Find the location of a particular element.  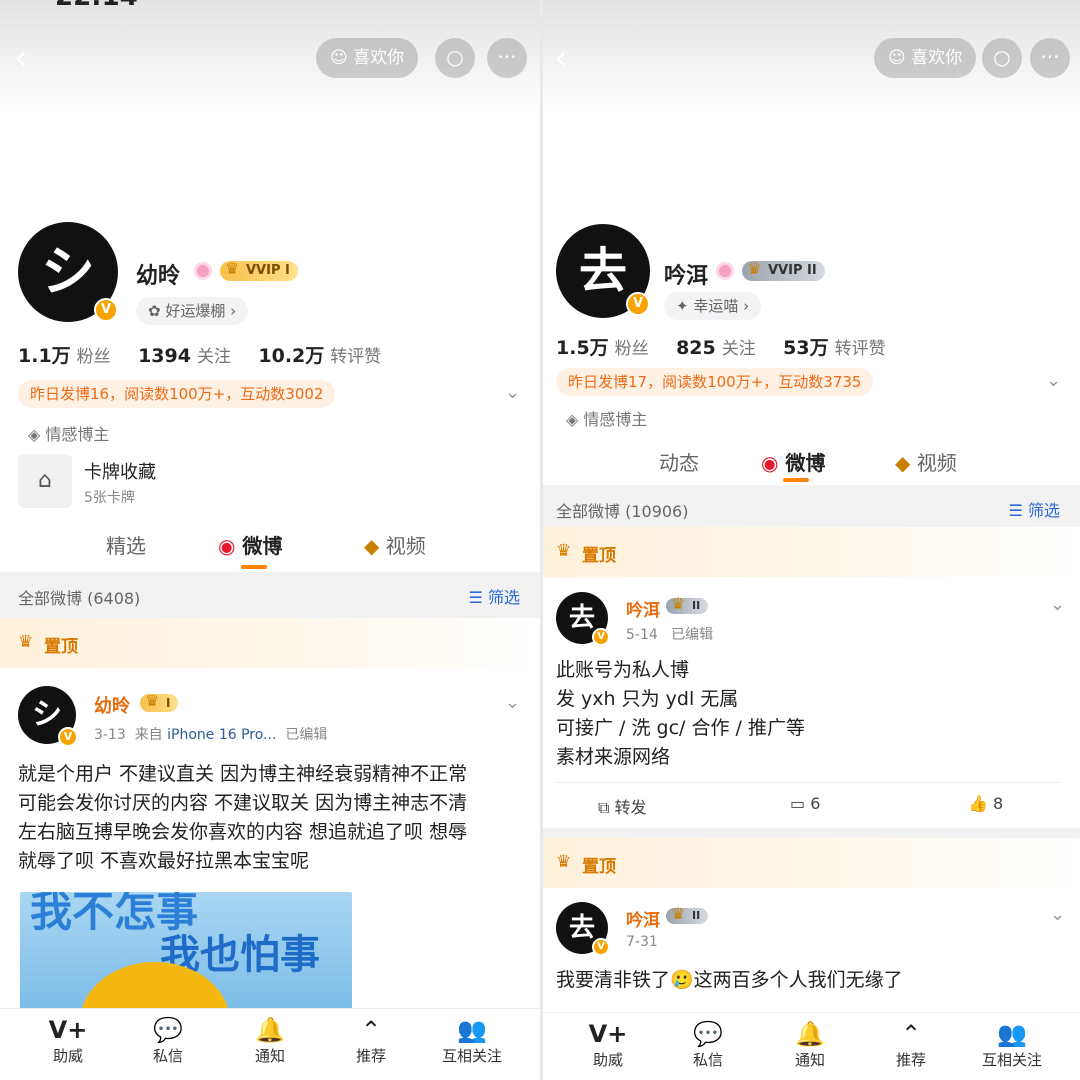

activity-summary-pill: 昨日发博16，阅读数100万+，互动数3002 is located at coordinates (177, 394).